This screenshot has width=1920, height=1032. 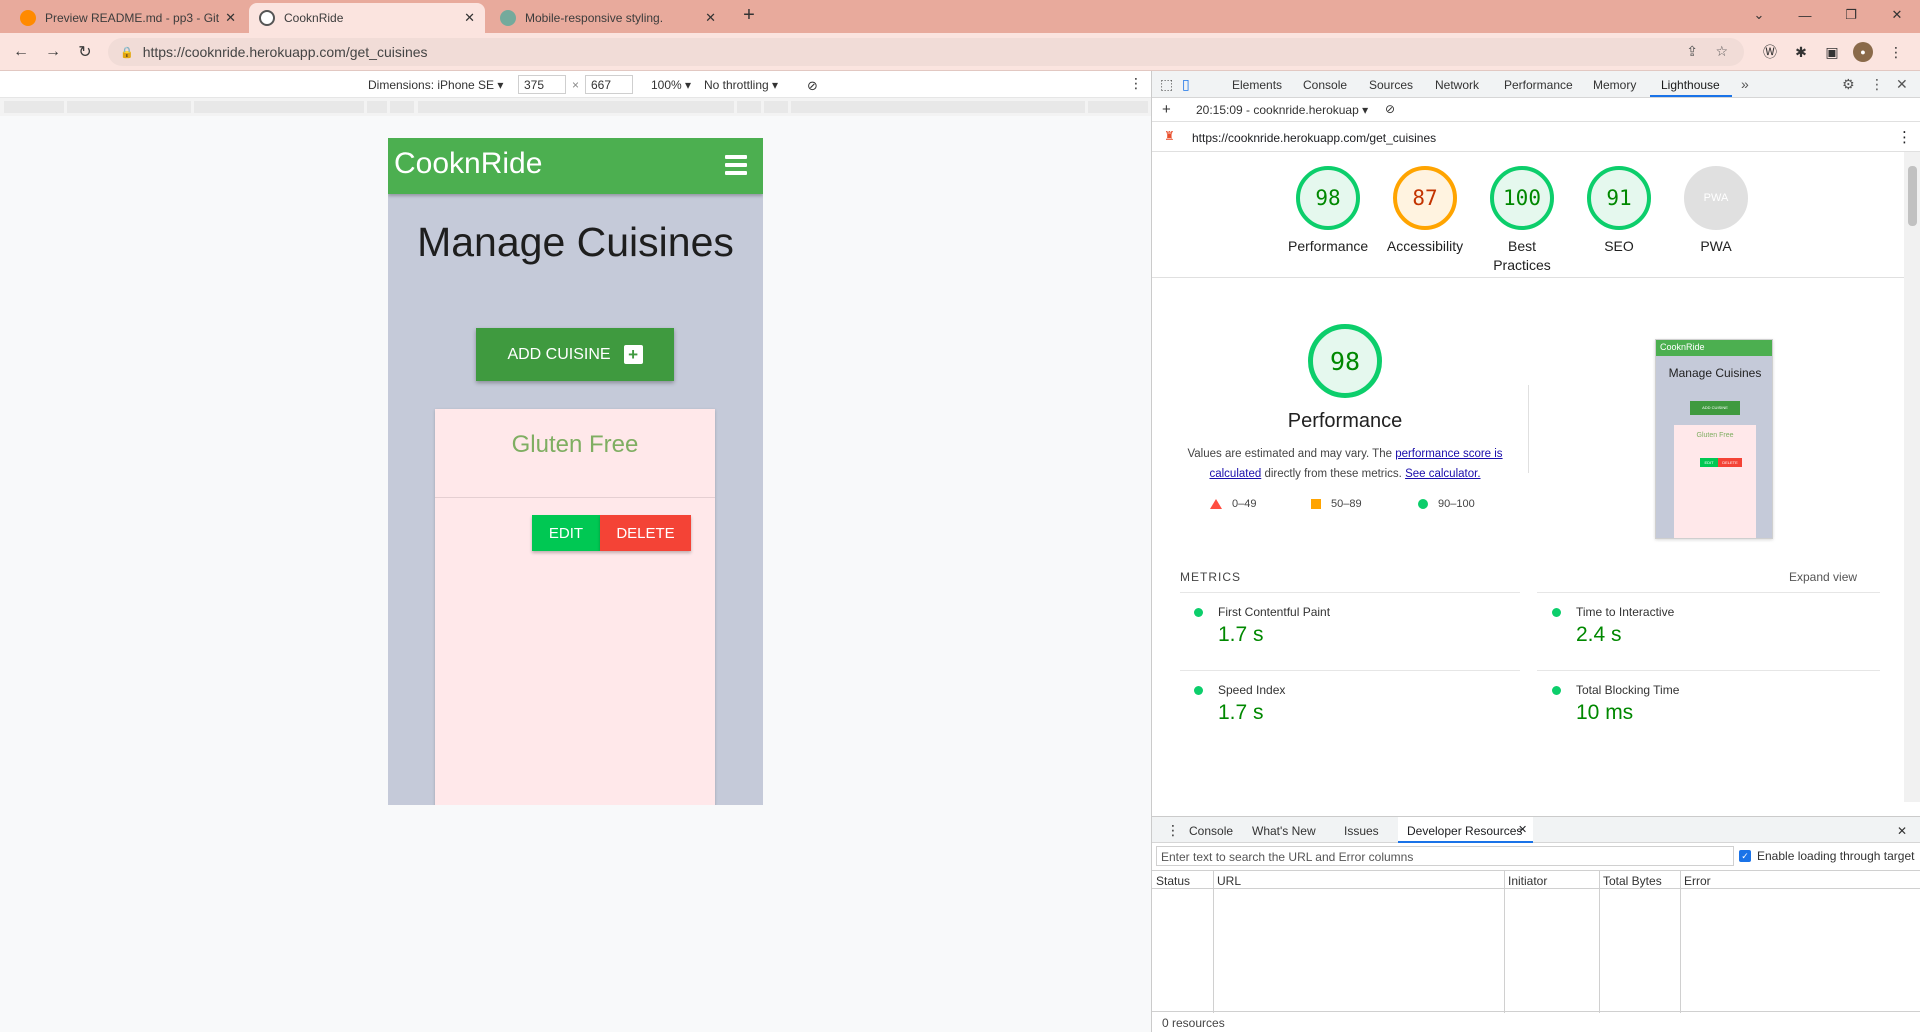 What do you see at coordinates (21, 52) in the screenshot?
I see `back-button: ←` at bounding box center [21, 52].